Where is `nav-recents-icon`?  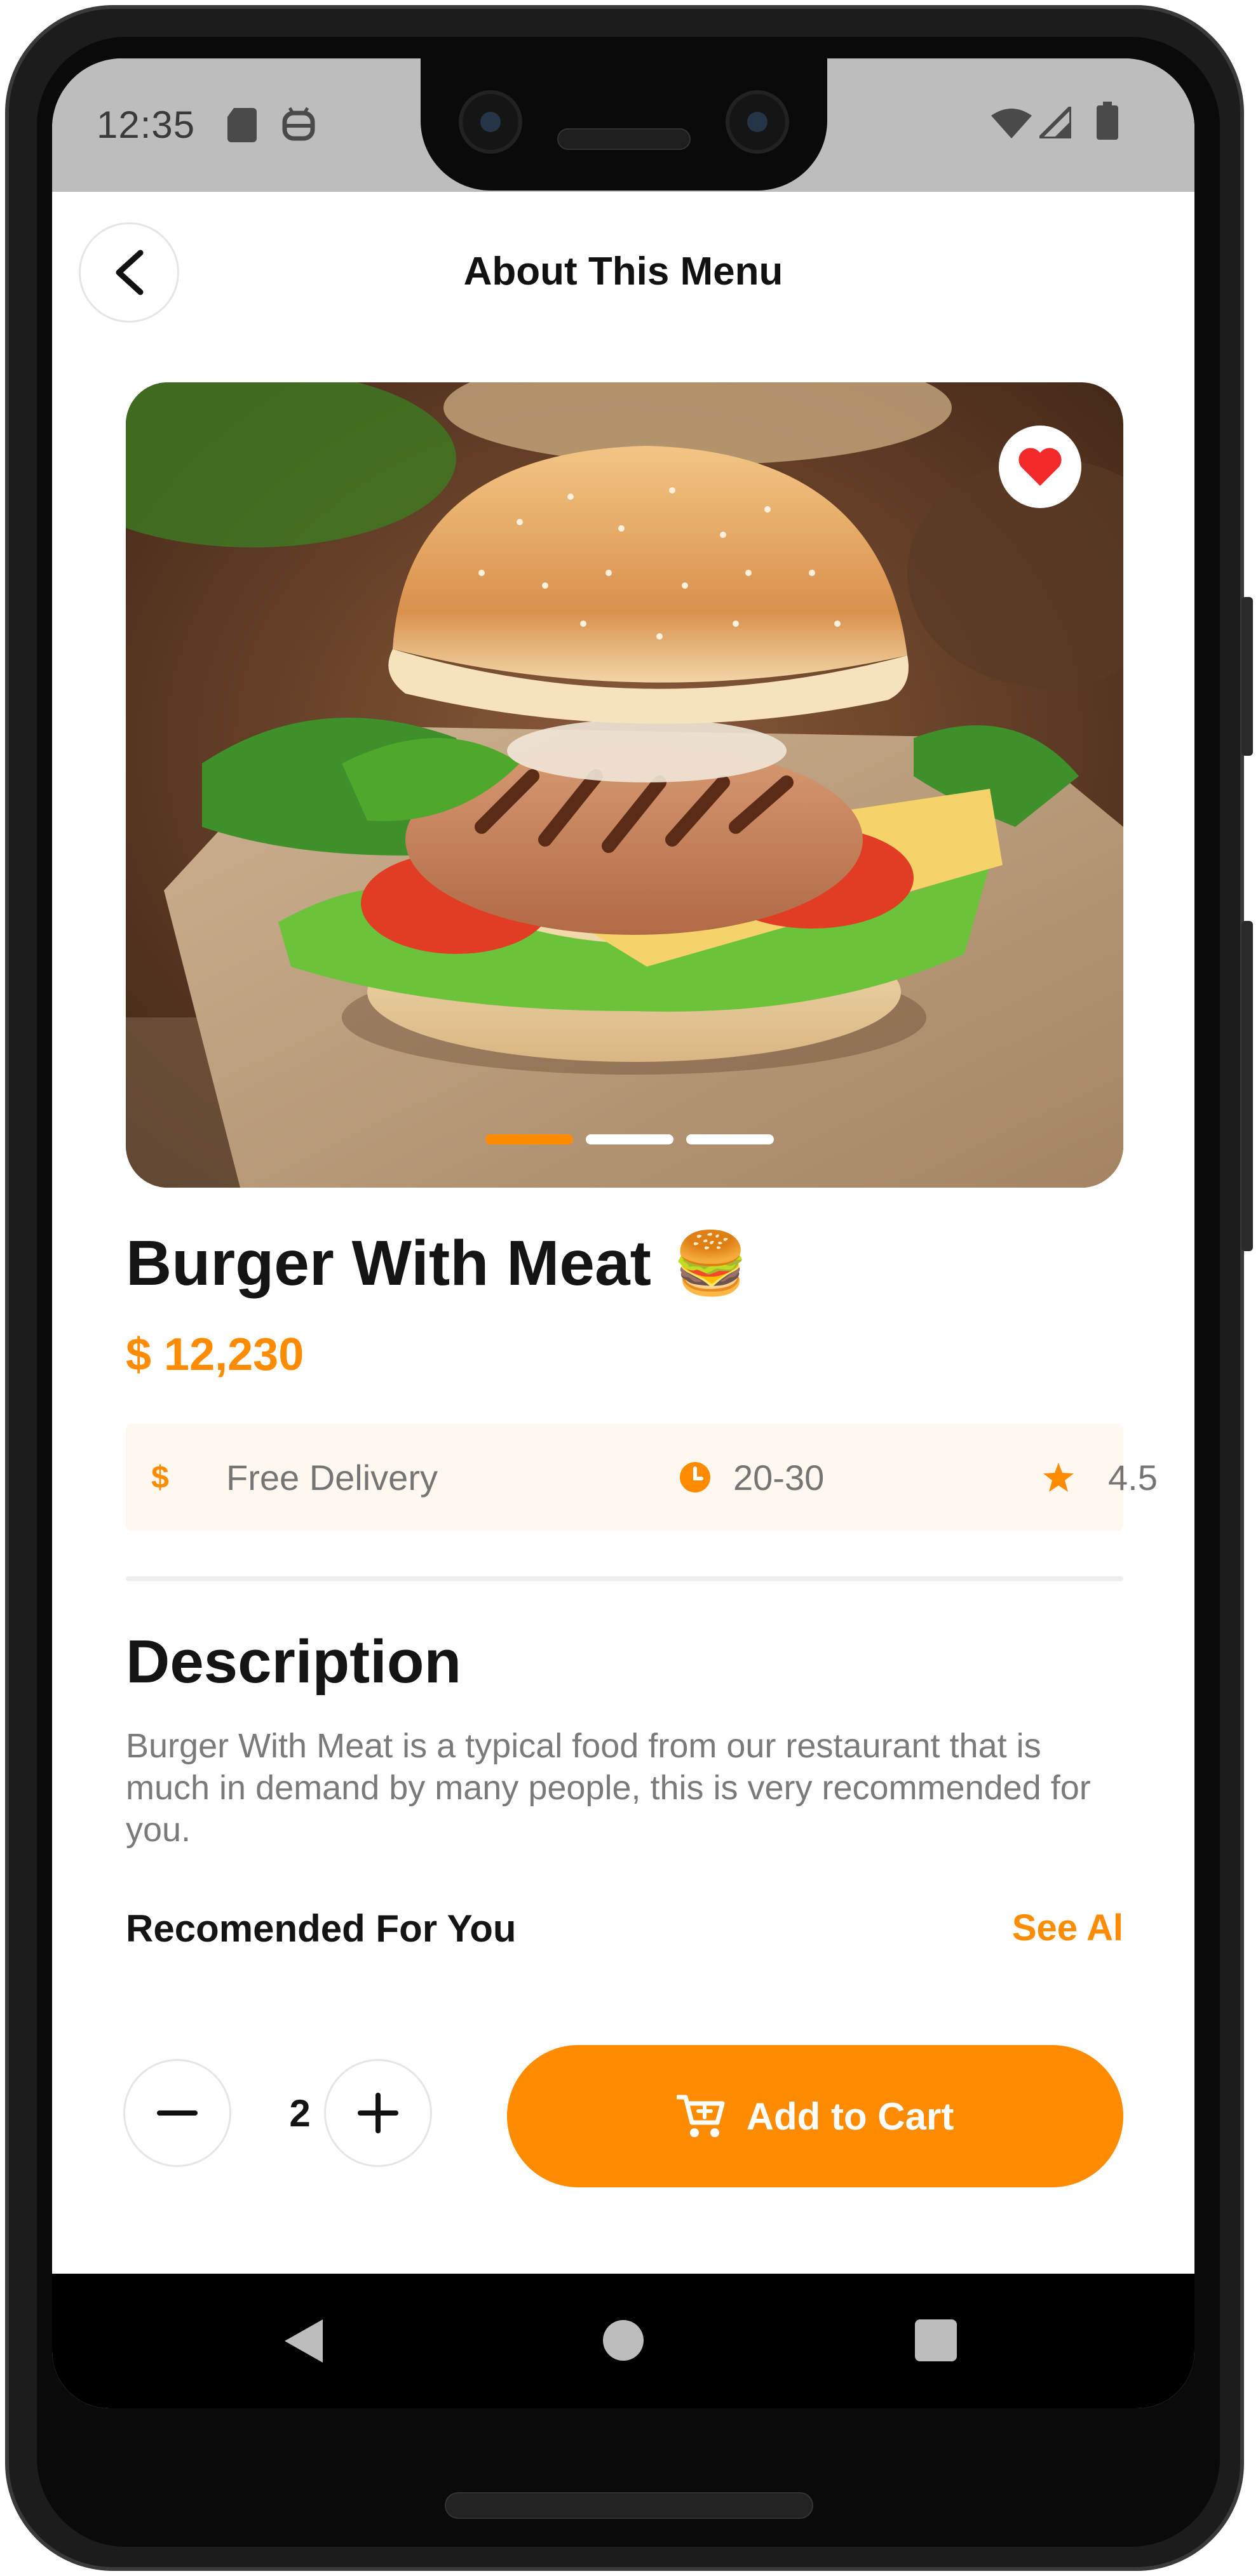 nav-recents-icon is located at coordinates (936, 2340).